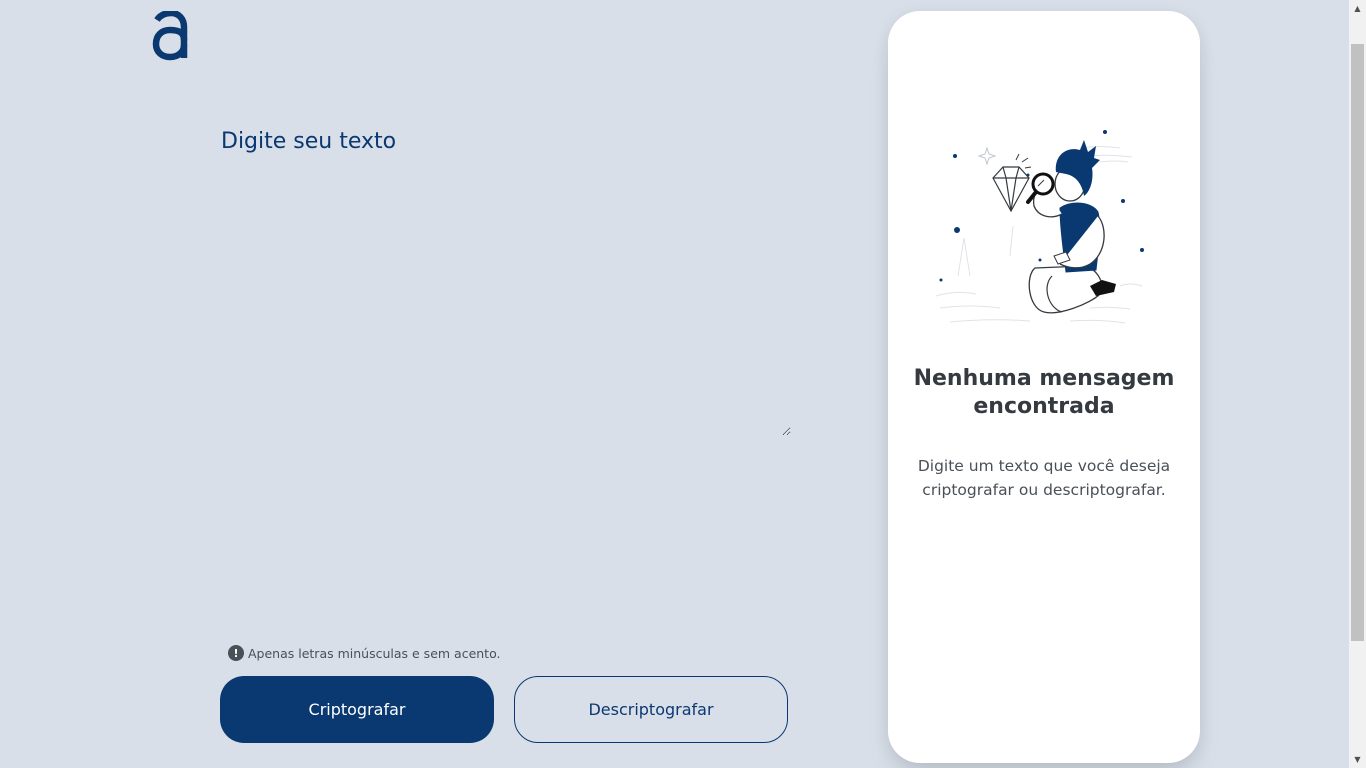 The width and height of the screenshot is (1366, 768). Describe the element at coordinates (1357, 759) in the screenshot. I see `scroll-down-arrow-icon: ▼` at that location.